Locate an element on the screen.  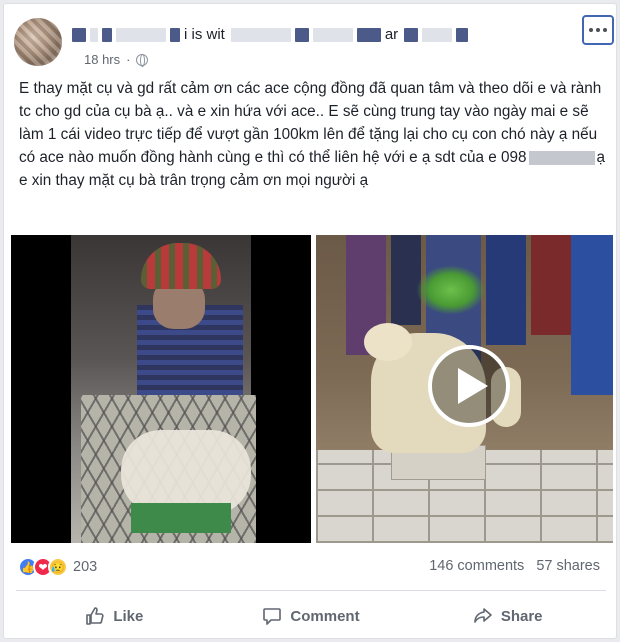
share-button: Share is located at coordinates (507, 616).